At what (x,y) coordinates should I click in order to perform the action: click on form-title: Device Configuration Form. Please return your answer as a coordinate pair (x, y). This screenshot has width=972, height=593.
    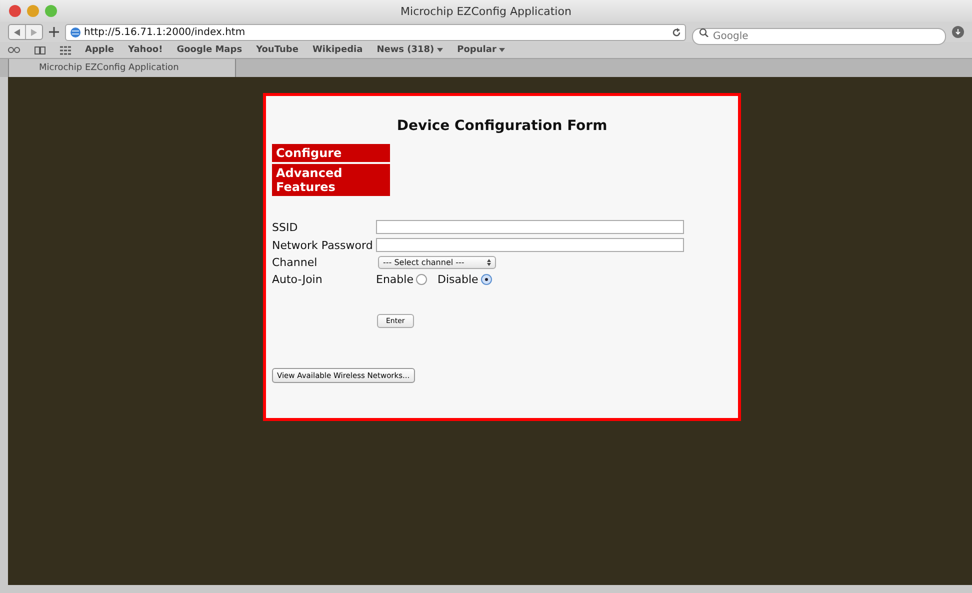
    Looking at the image, I should click on (502, 126).